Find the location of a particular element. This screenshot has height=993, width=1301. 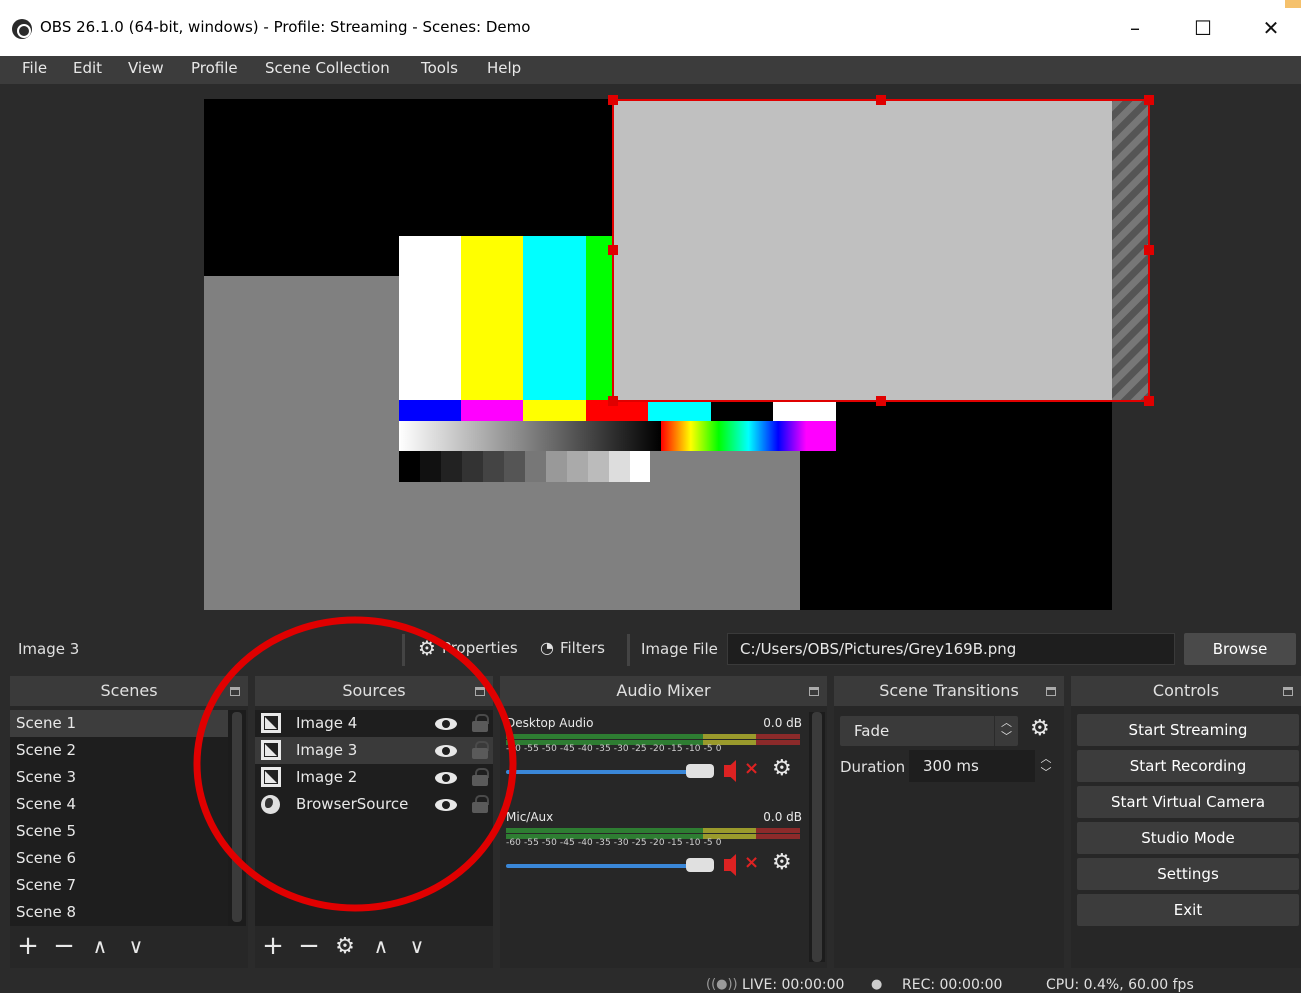

duration-input: 300 ms is located at coordinates (972, 766).